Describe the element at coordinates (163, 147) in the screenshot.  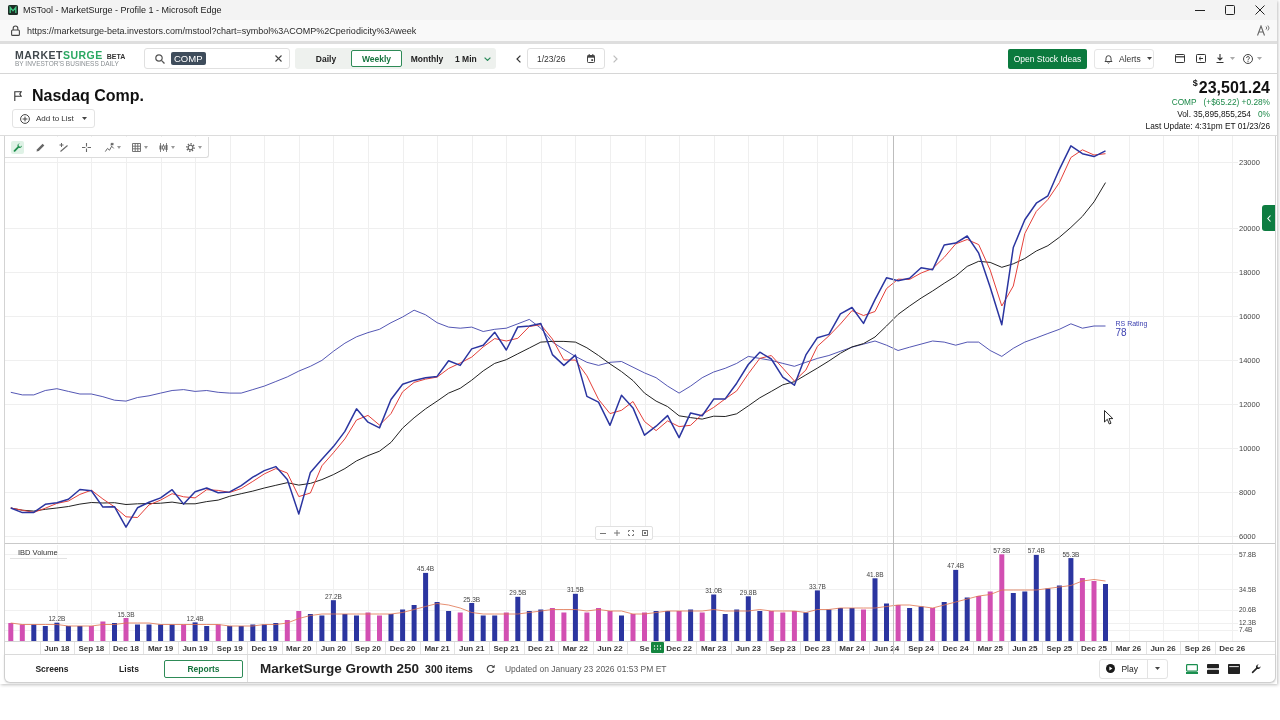
I see `candlestick-icon` at that location.